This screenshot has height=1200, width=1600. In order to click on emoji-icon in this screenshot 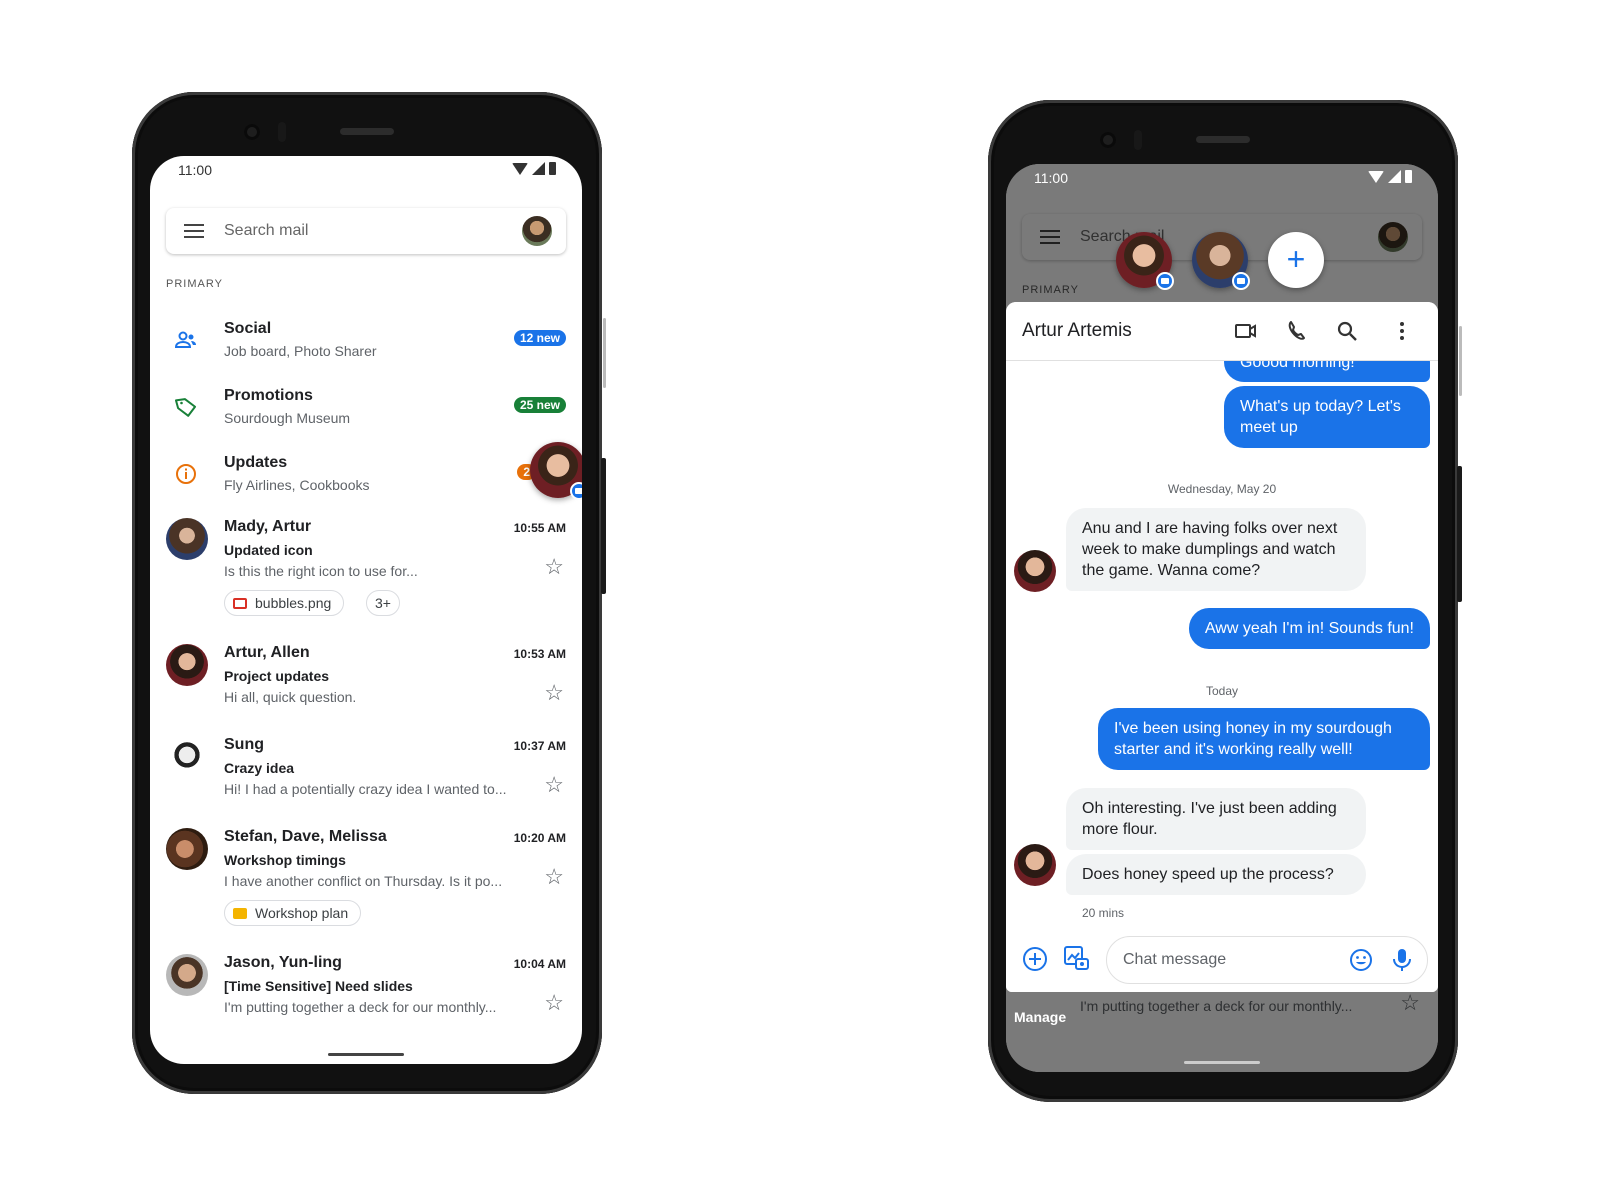, I will do `click(1361, 960)`.